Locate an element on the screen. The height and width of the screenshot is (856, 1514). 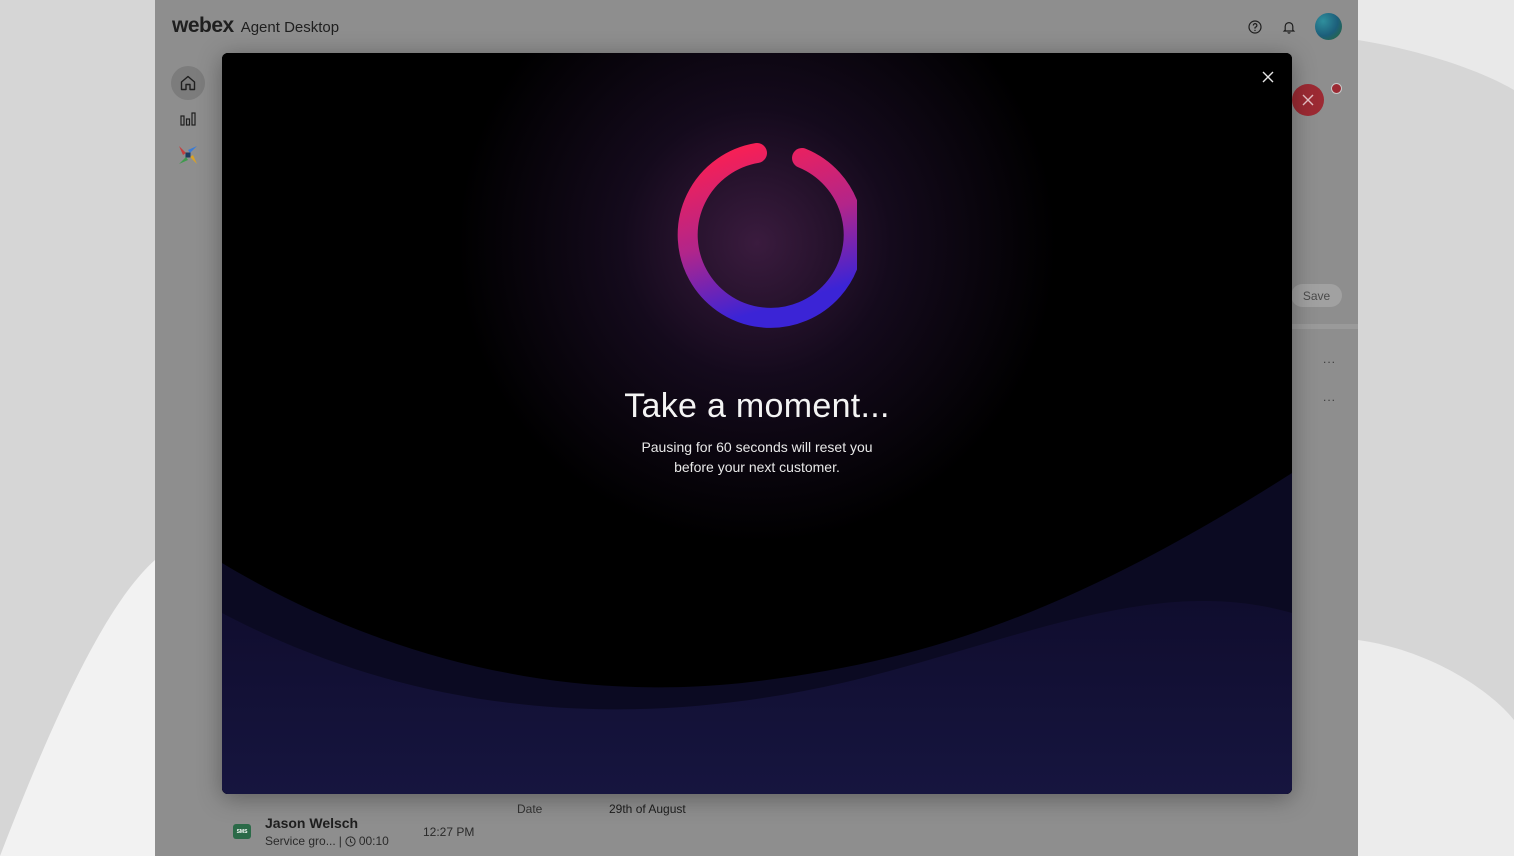
help-icon is located at coordinates (1255, 27).